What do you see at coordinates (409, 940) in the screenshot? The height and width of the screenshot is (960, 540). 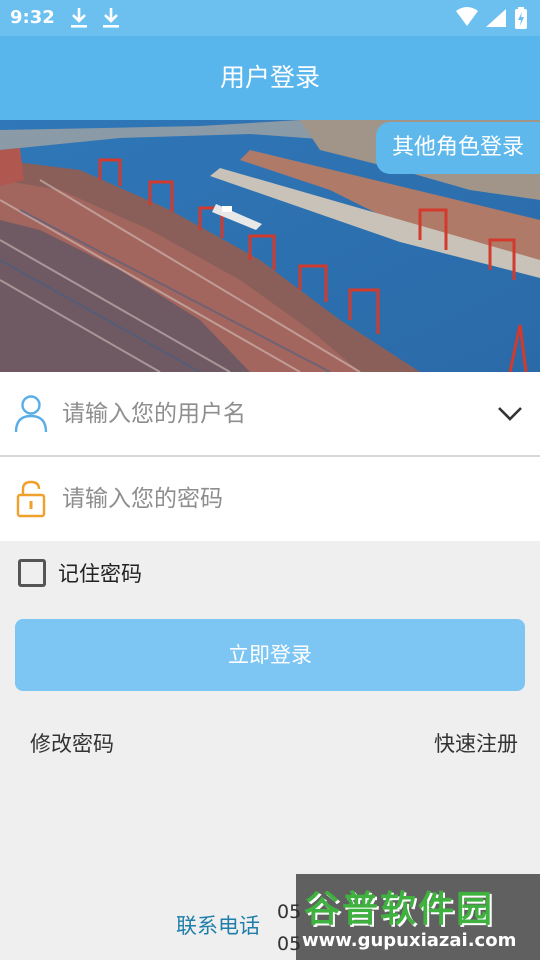 I see `watermark-url: www.gupuxiazai.com` at bounding box center [409, 940].